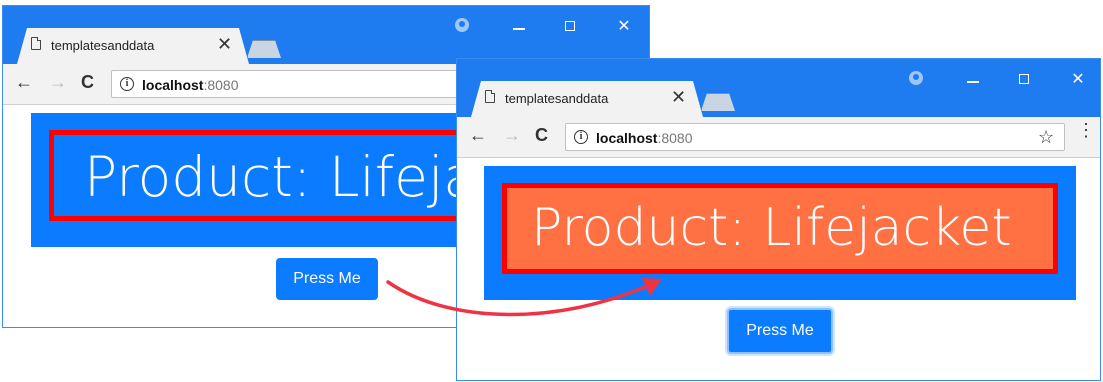  Describe the element at coordinates (1086, 130) in the screenshot. I see `menu-icon: ⋮` at that location.